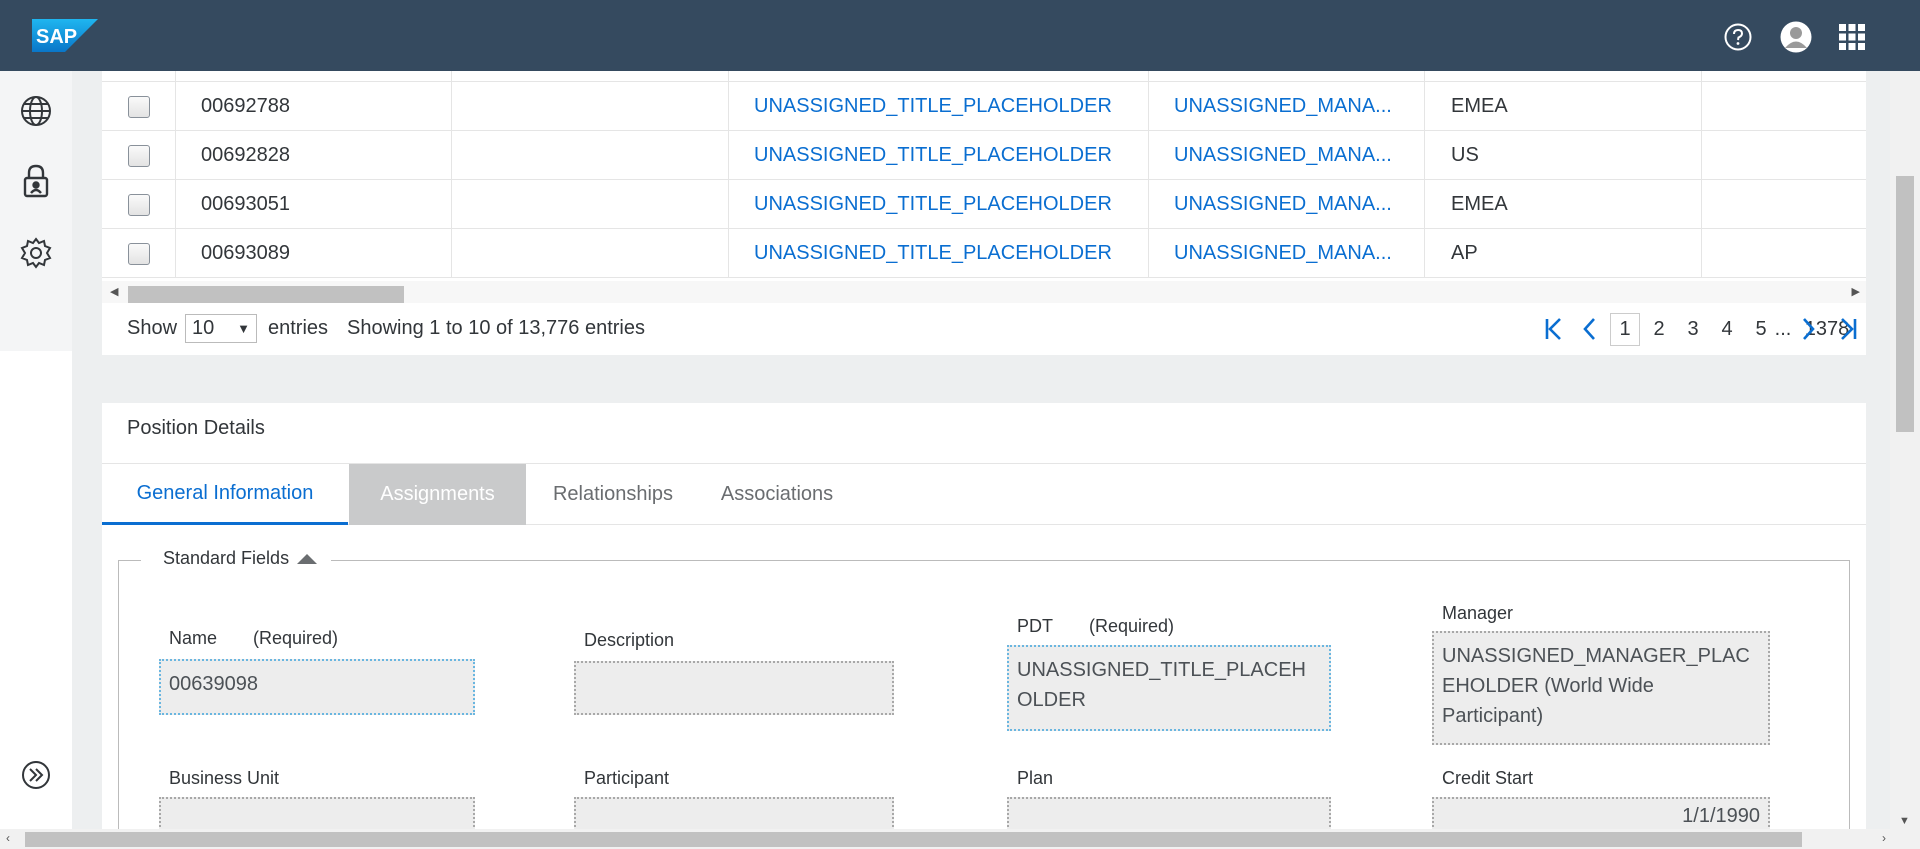  What do you see at coordinates (1659, 329) in the screenshot?
I see `page-button: 2` at bounding box center [1659, 329].